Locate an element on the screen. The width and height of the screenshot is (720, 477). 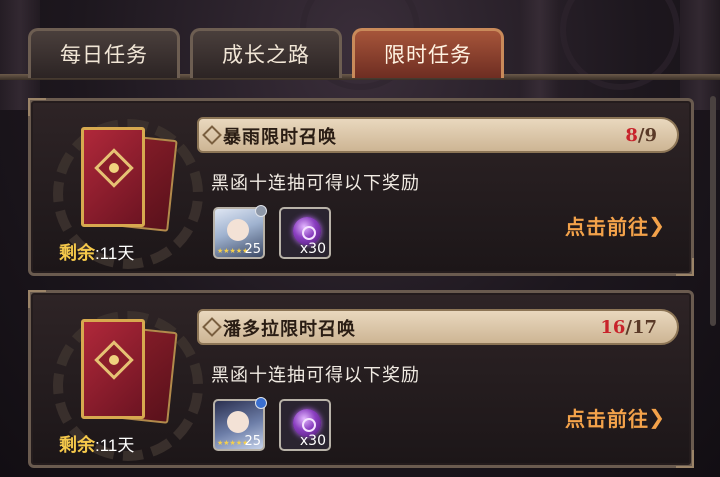
progress-current: 8 is located at coordinates (631, 135).